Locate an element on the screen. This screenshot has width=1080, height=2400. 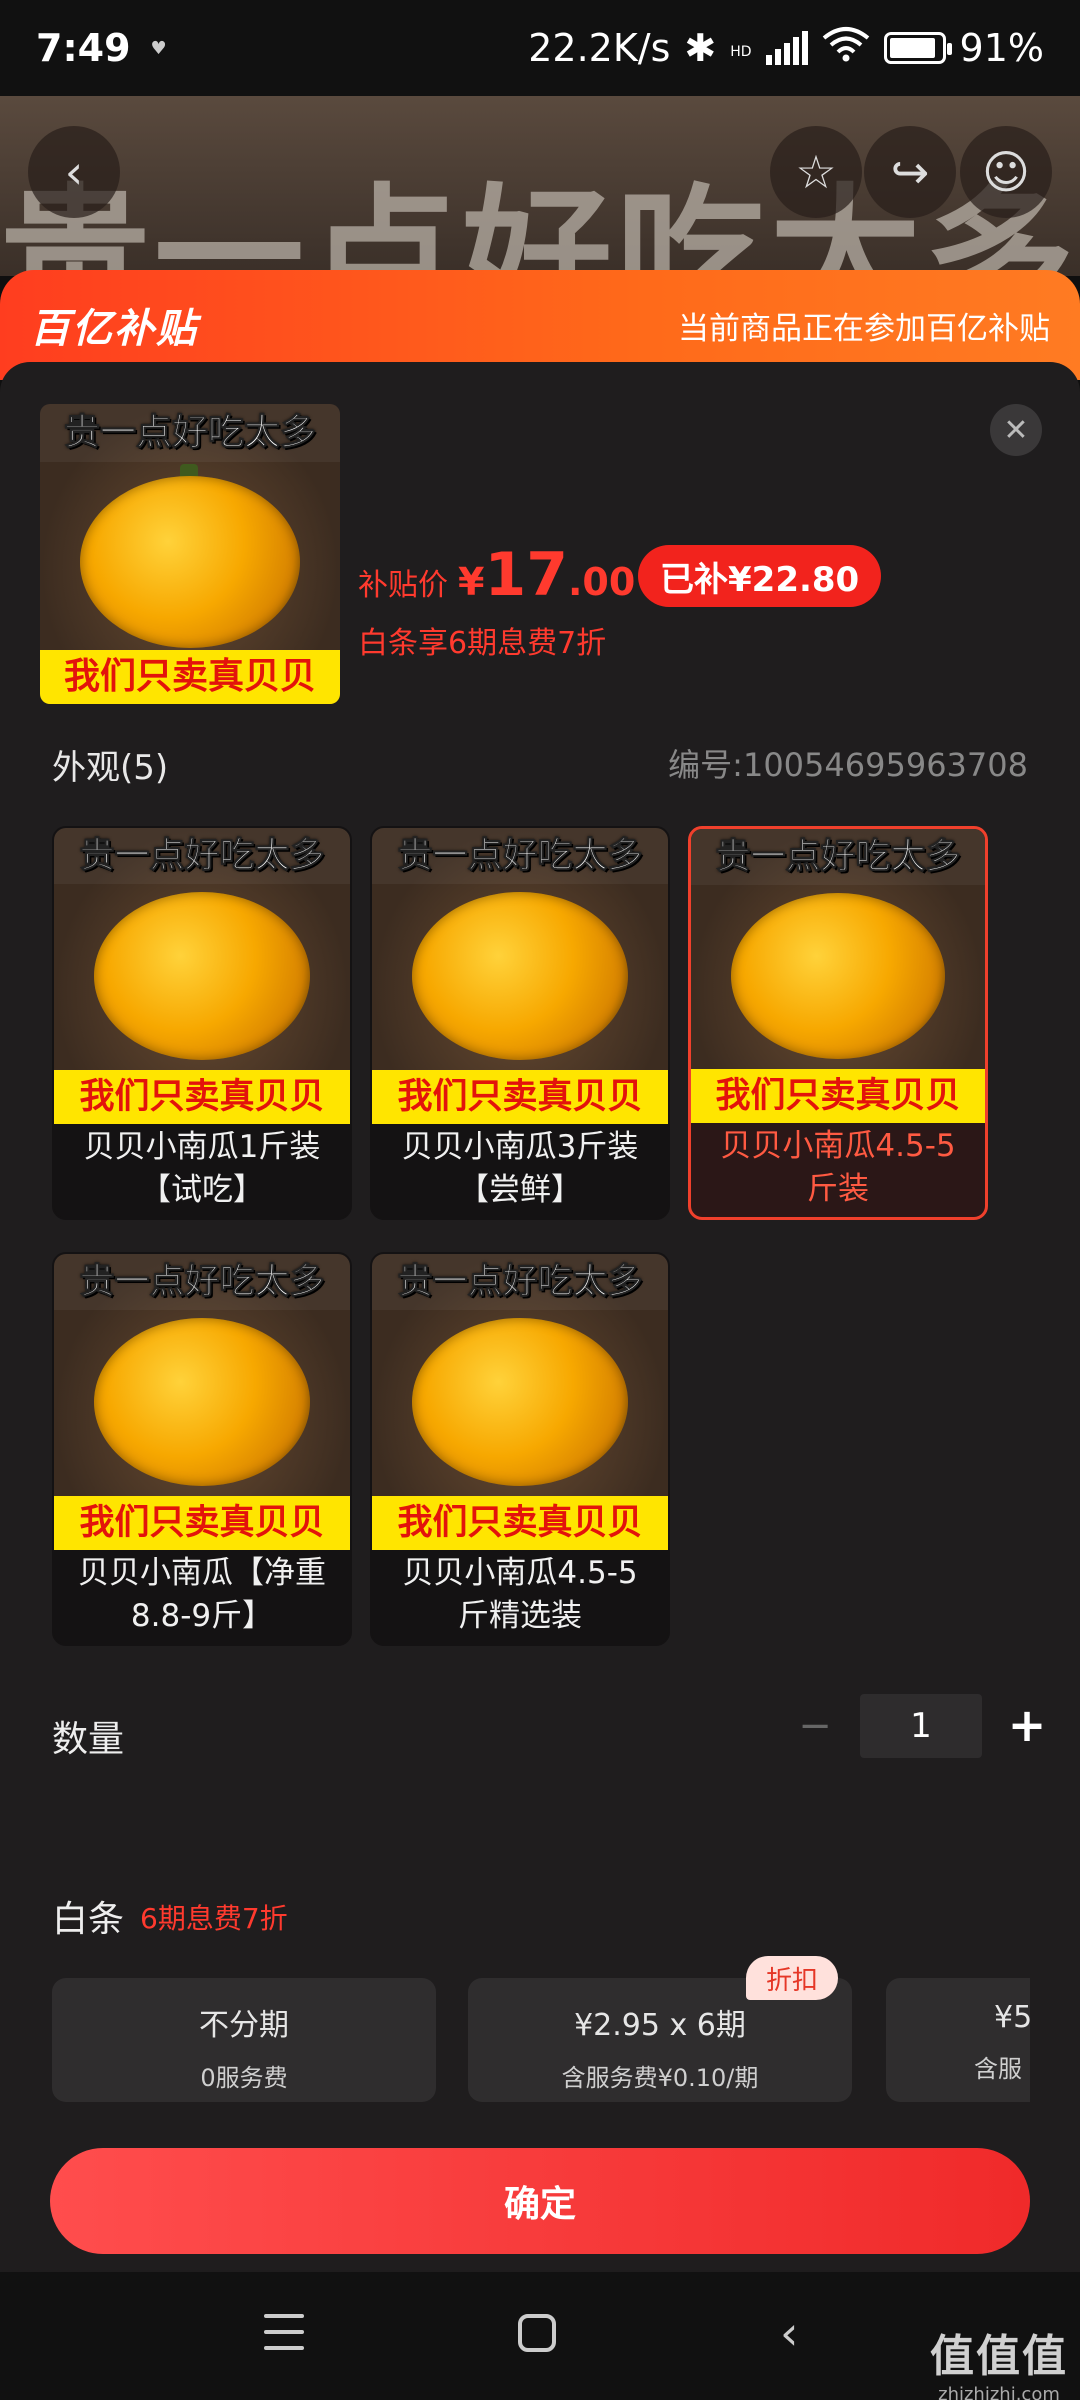
option-label: 贝贝小南瓜【净重8.8-9斤】 is located at coordinates (202, 1594).